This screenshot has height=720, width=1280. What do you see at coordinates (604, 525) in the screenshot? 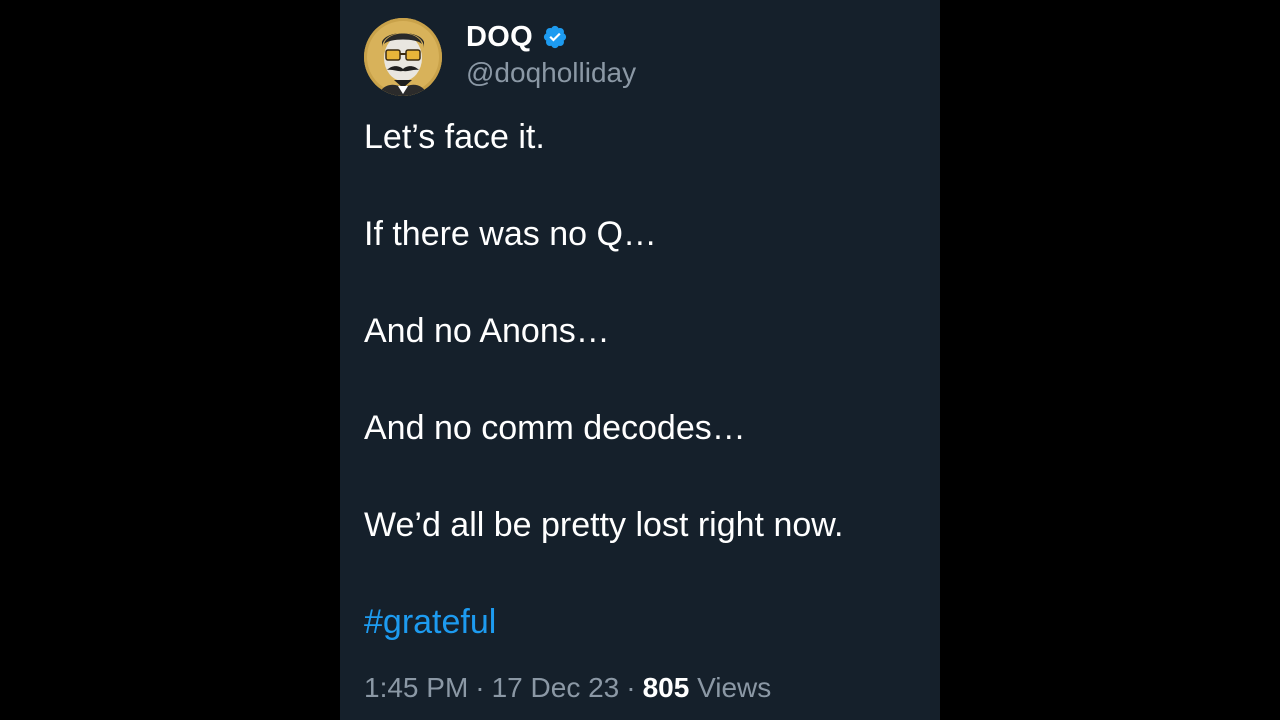
I see `tweet-text-line: We’d all be pretty lost right now.` at bounding box center [604, 525].